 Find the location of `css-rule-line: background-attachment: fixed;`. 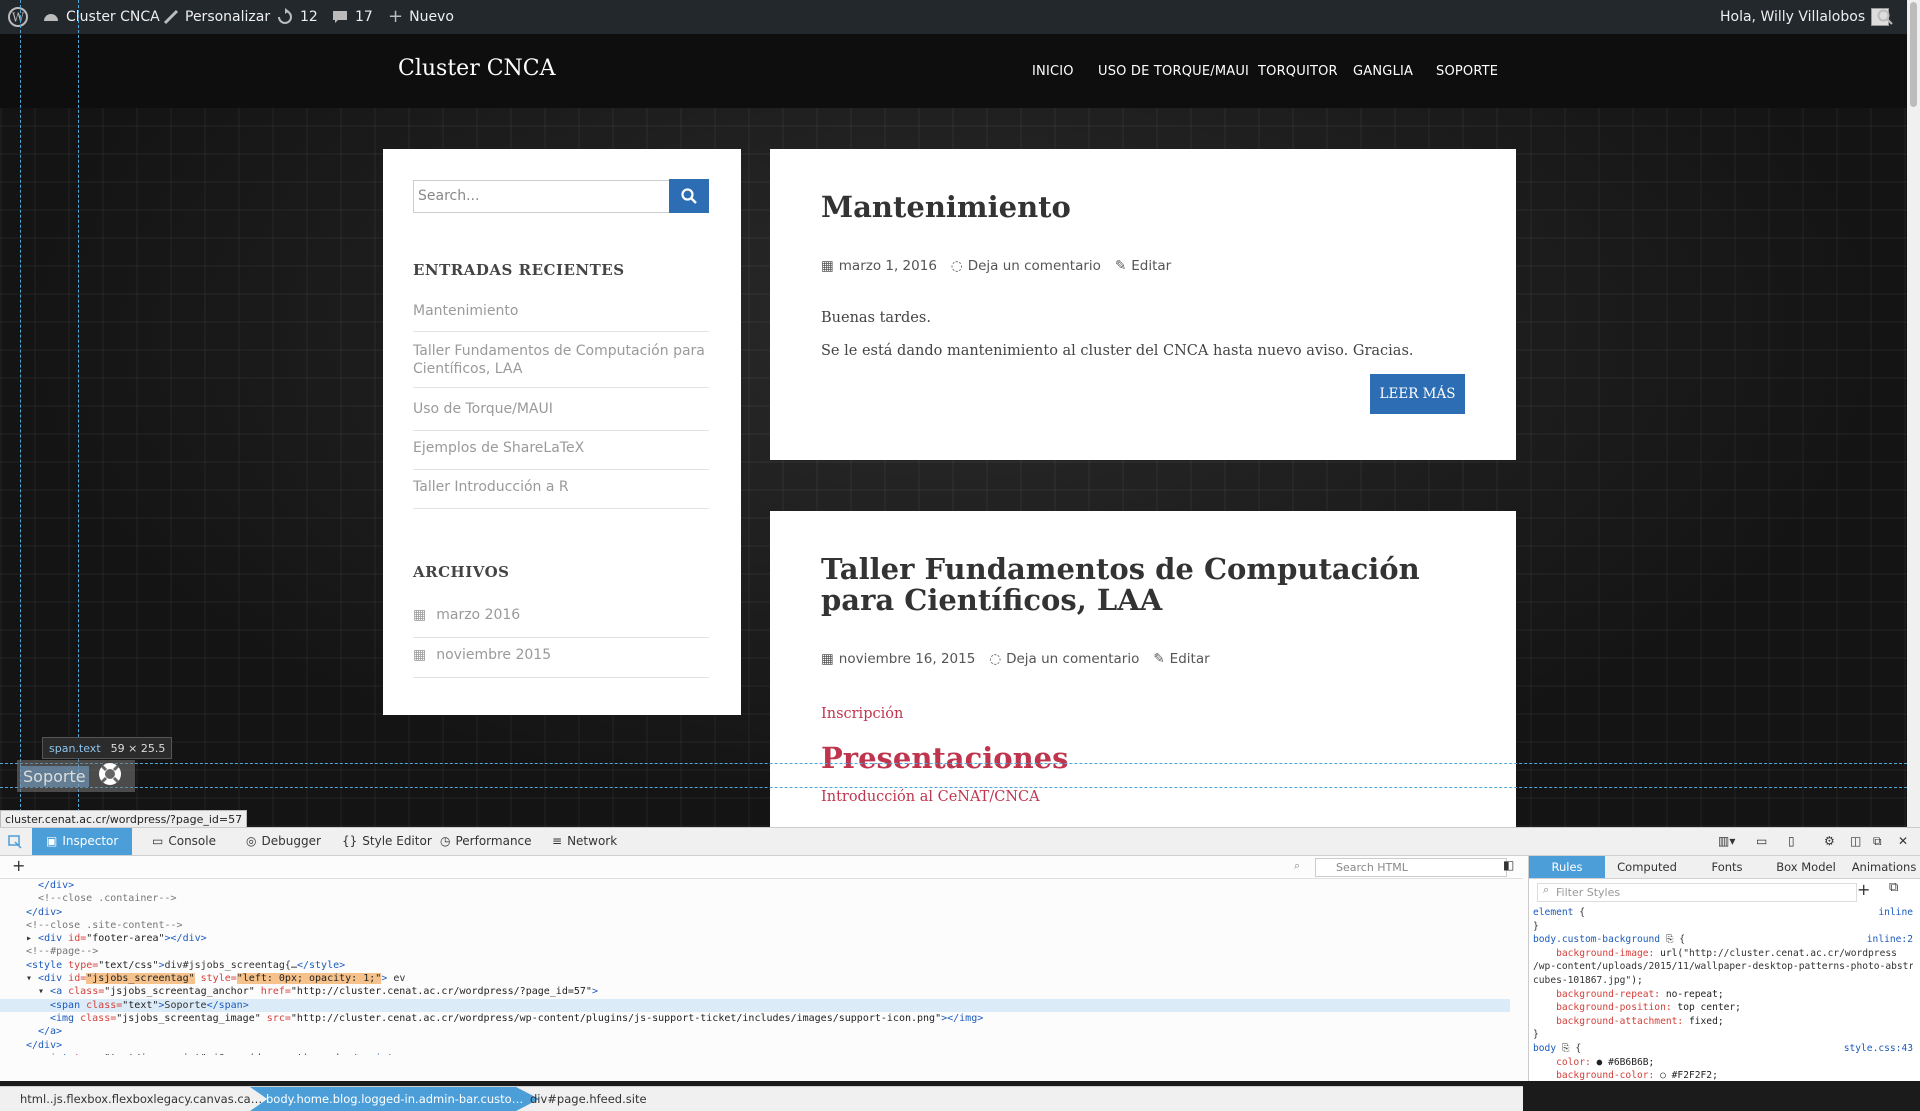

css-rule-line: background-attachment: fixed; is located at coordinates (1723, 1022).